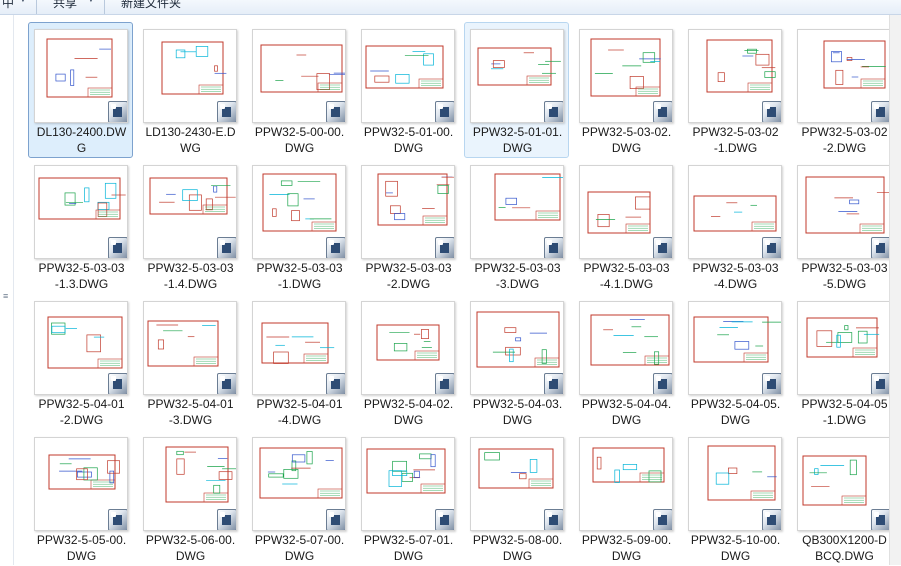 This screenshot has height=566, width=901. I want to click on file-item: PPW32-5-04-02. DWG, so click(407, 362).